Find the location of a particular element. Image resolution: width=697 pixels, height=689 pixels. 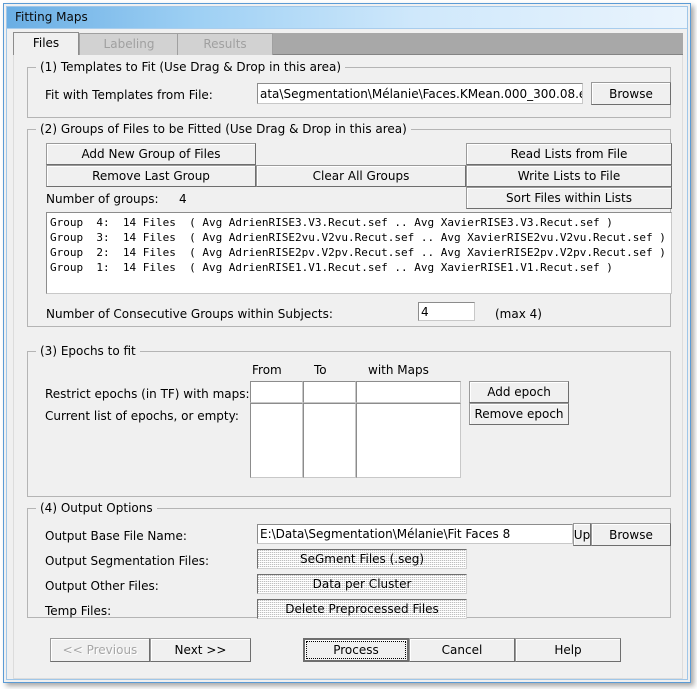

fit-with-templates-label: Fit with Templates from File: is located at coordinates (129, 95).